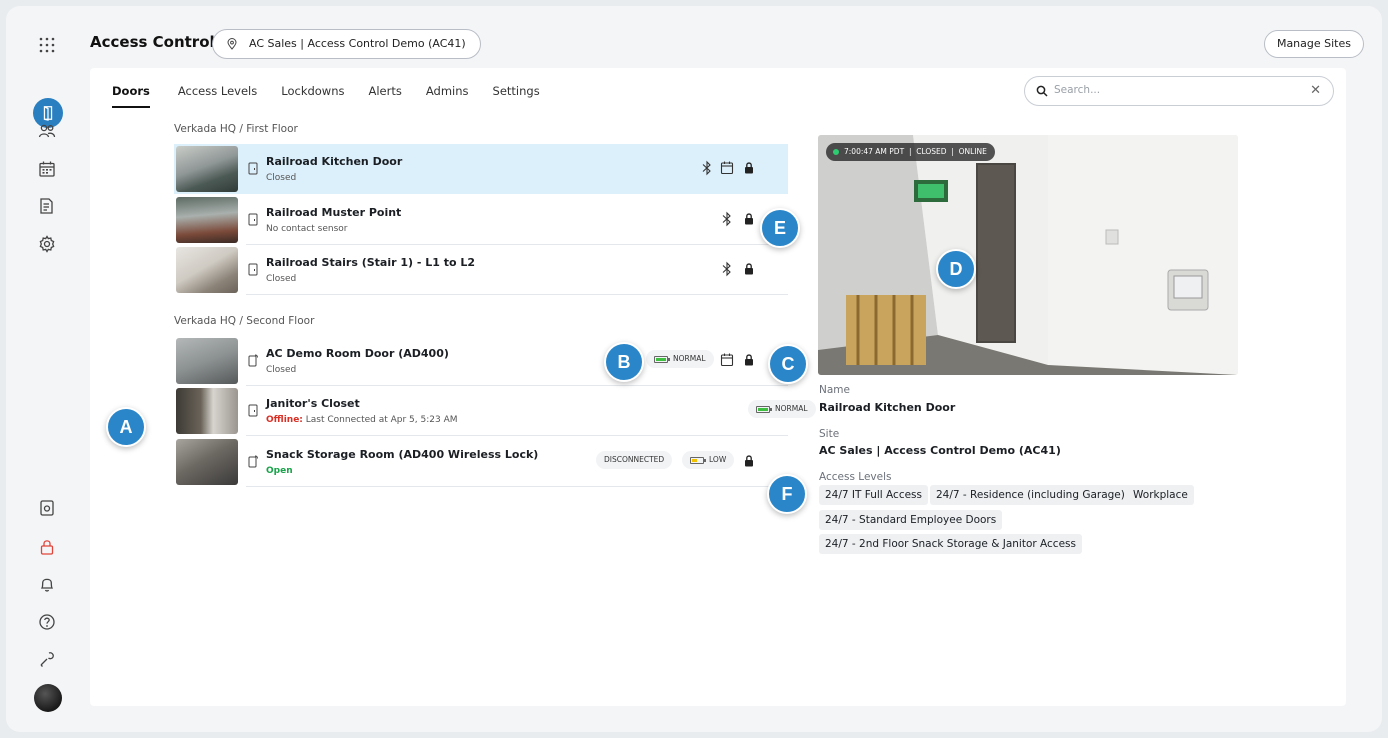  What do you see at coordinates (834, 390) in the screenshot?
I see `name-label: Name` at bounding box center [834, 390].